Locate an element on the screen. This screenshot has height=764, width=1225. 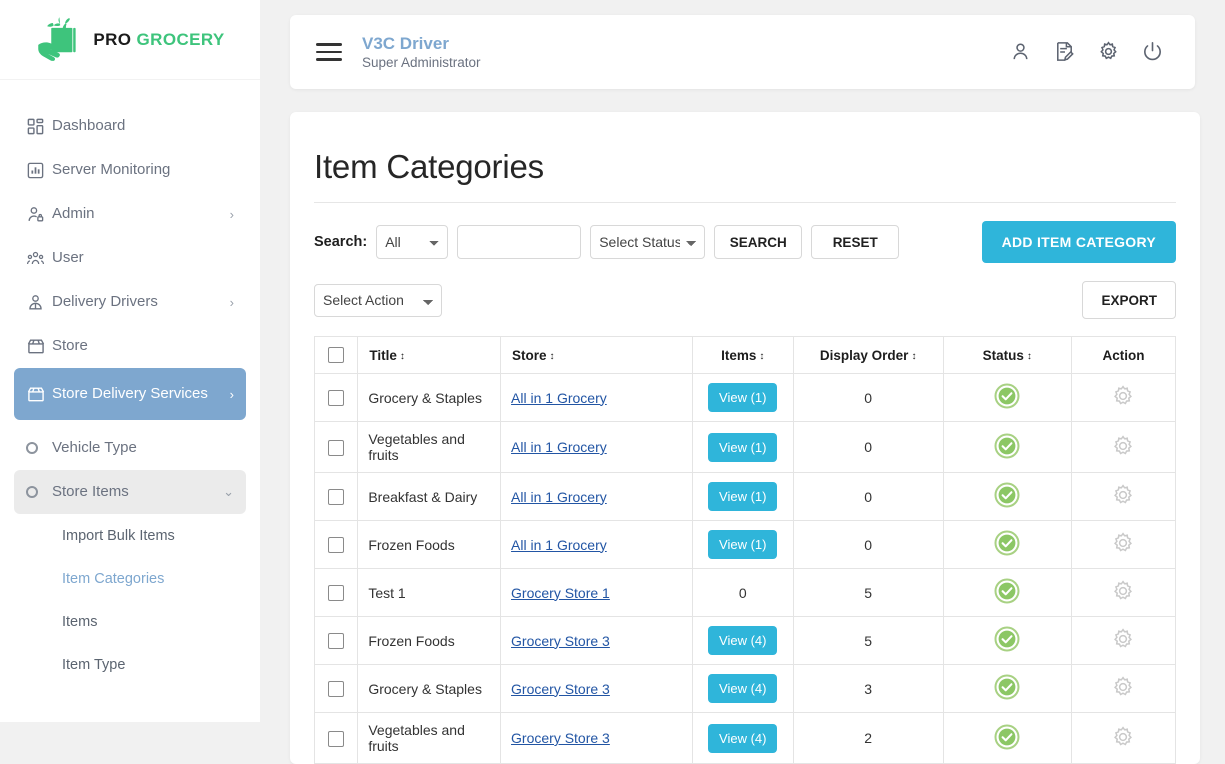
column-header-title: Title ↕ is located at coordinates (429, 355).